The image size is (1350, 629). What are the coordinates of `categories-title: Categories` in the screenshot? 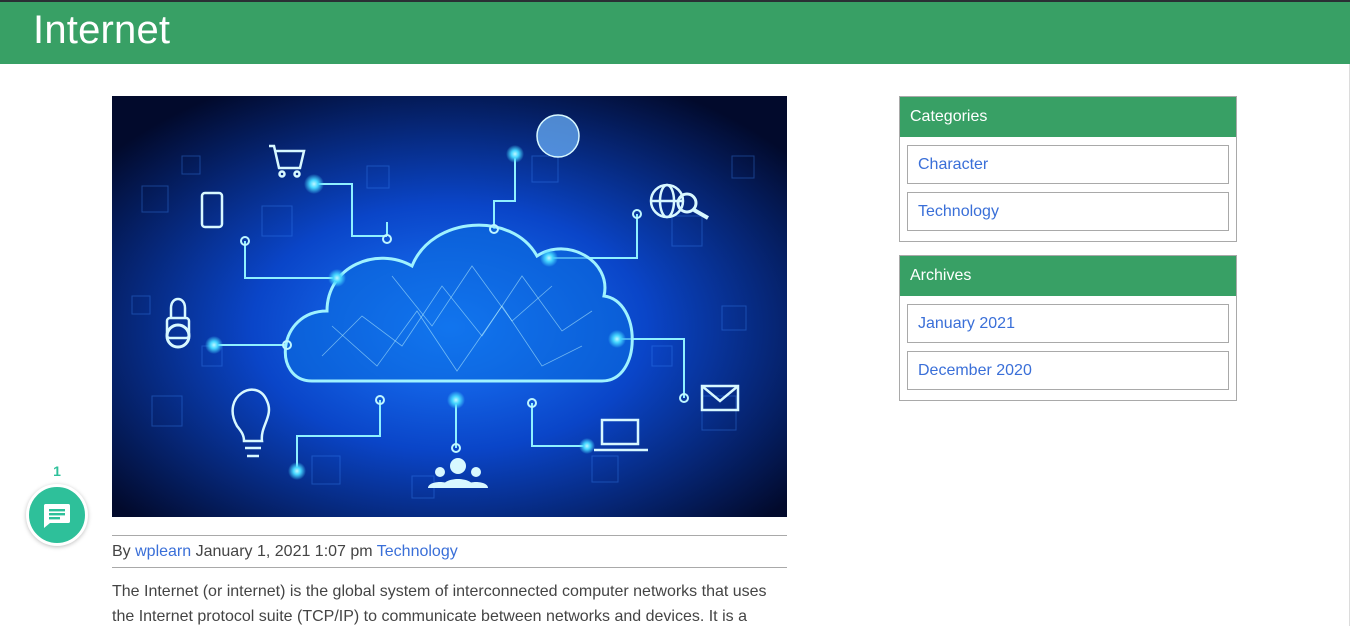 It's located at (1068, 117).